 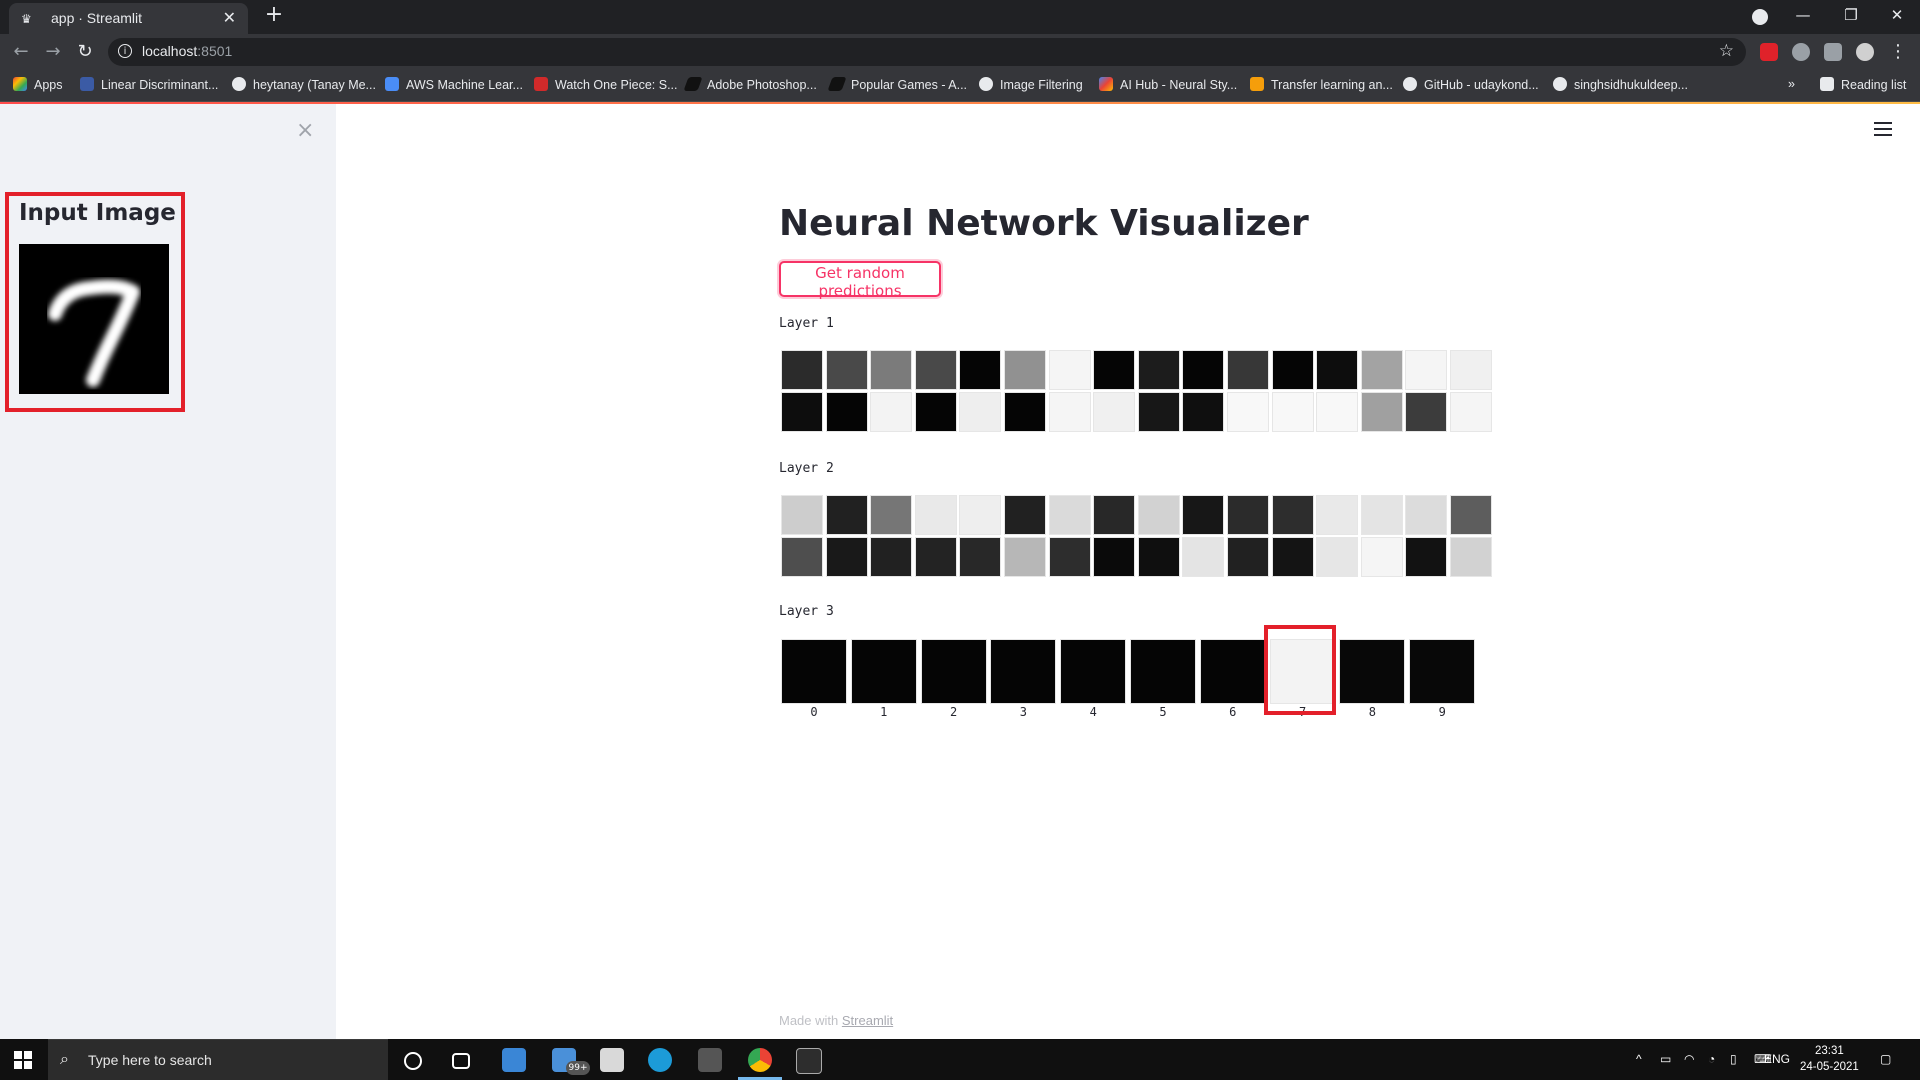 I want to click on forward-icon: →, so click(x=53, y=52).